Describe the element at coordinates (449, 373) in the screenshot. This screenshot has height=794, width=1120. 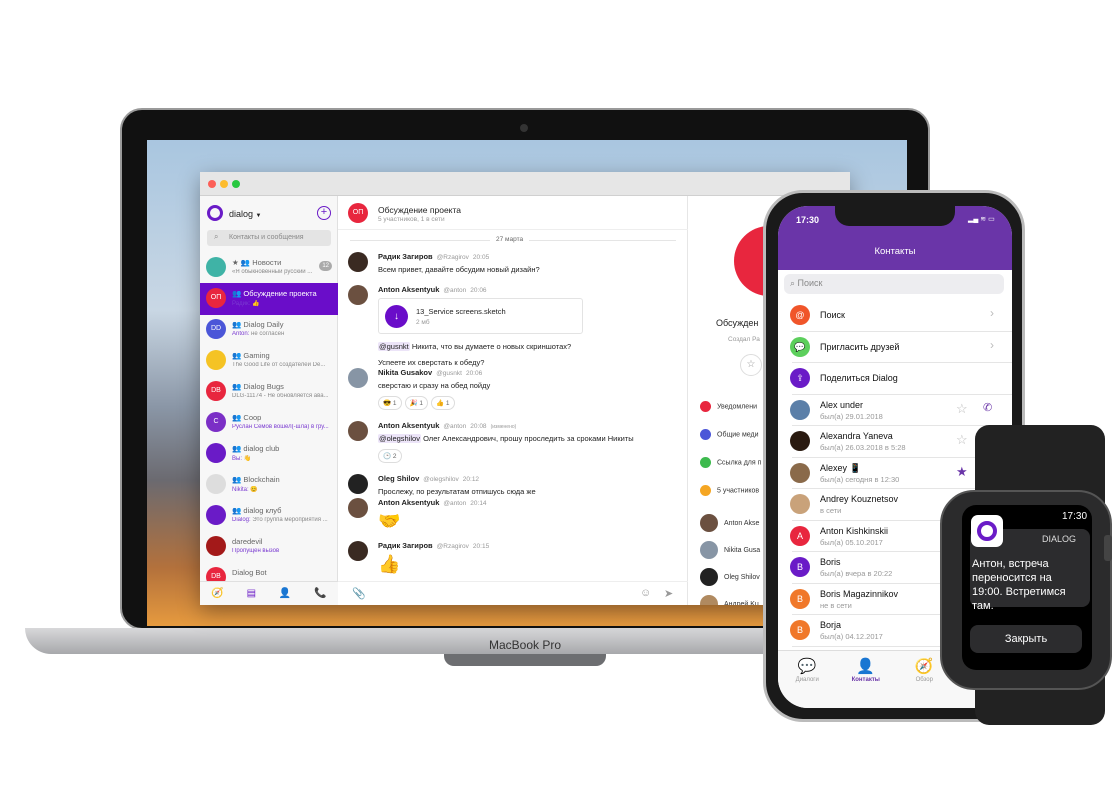
I see `sender-handle: @gusnkt` at that location.